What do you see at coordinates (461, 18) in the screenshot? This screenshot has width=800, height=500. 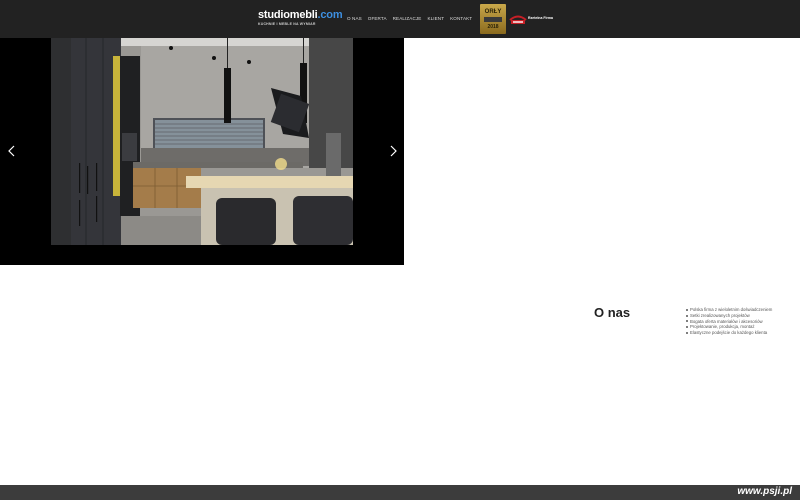 I see `nav-item-kontakt: Kontakt` at bounding box center [461, 18].